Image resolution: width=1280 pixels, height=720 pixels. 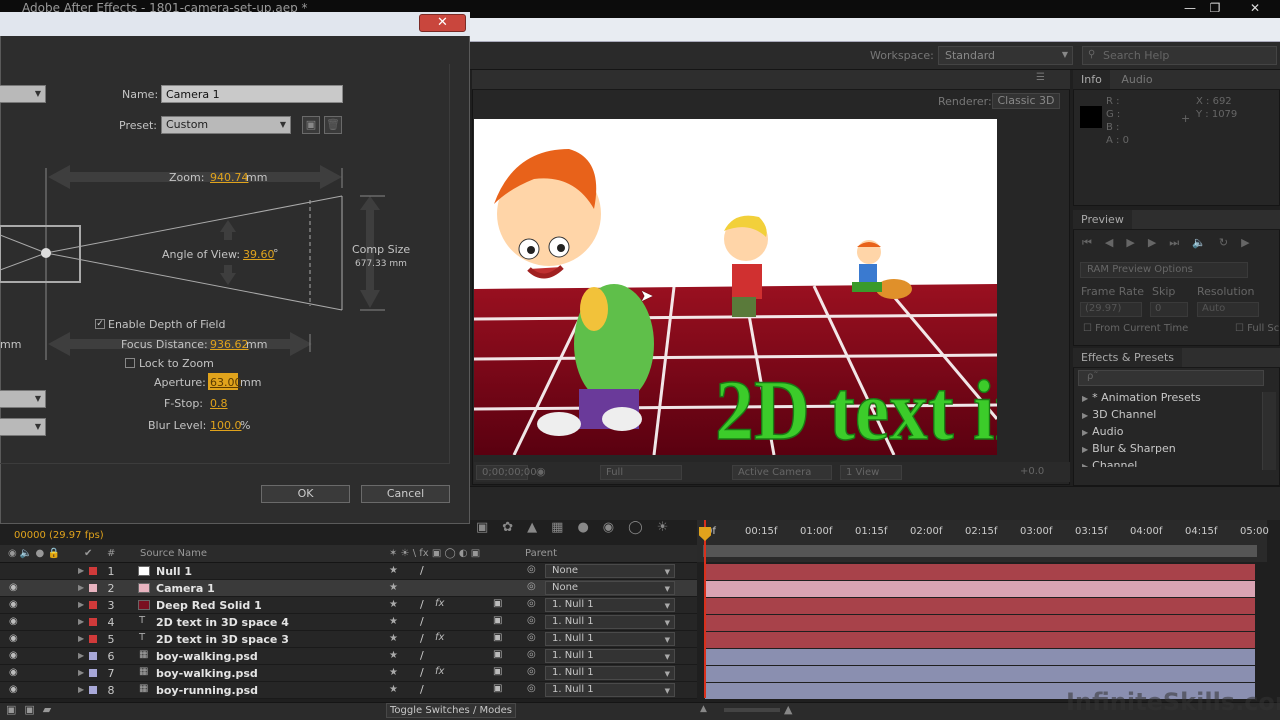 What do you see at coordinates (252, 94) in the screenshot?
I see `camera-name-input` at bounding box center [252, 94].